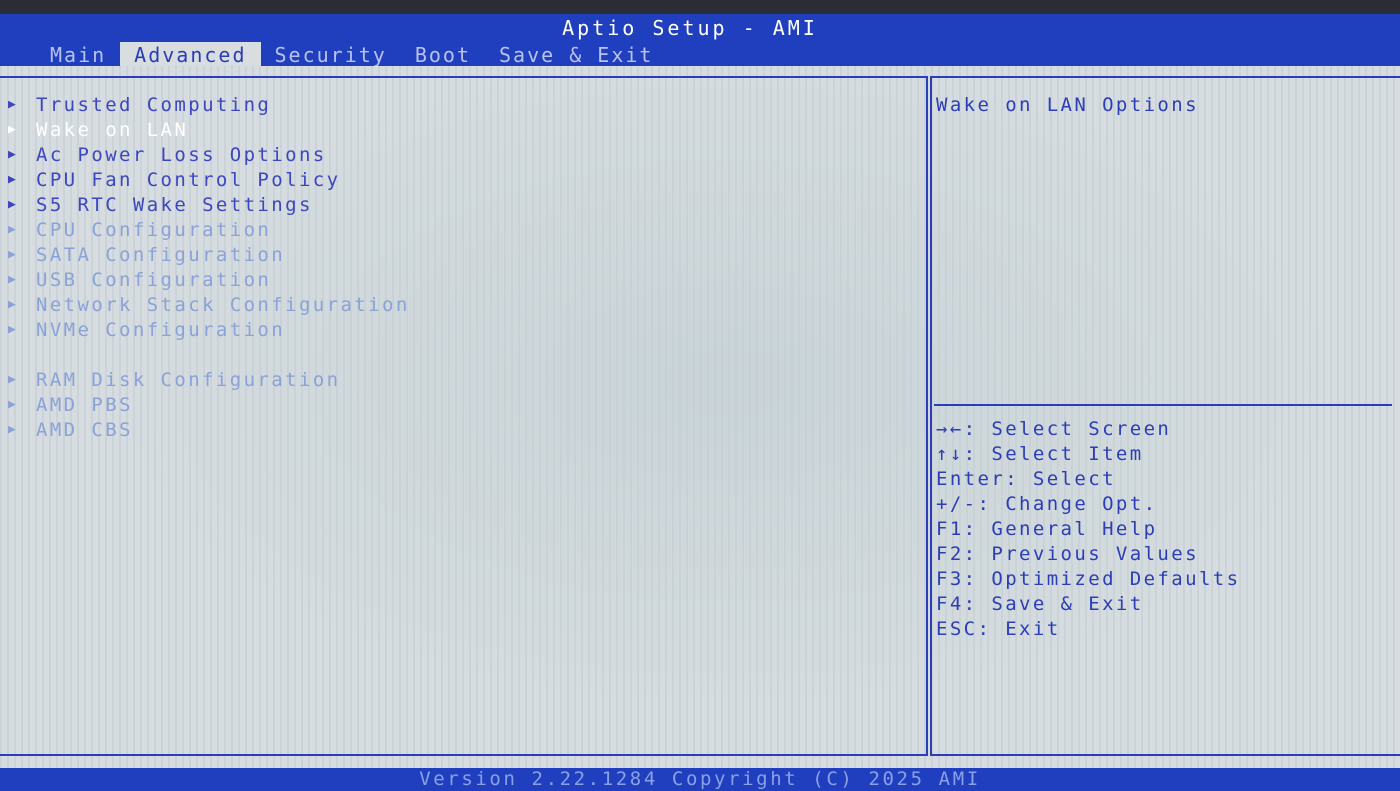 This screenshot has width=1400, height=791. I want to click on menu-item-label: Trusted Computing, so click(154, 104).